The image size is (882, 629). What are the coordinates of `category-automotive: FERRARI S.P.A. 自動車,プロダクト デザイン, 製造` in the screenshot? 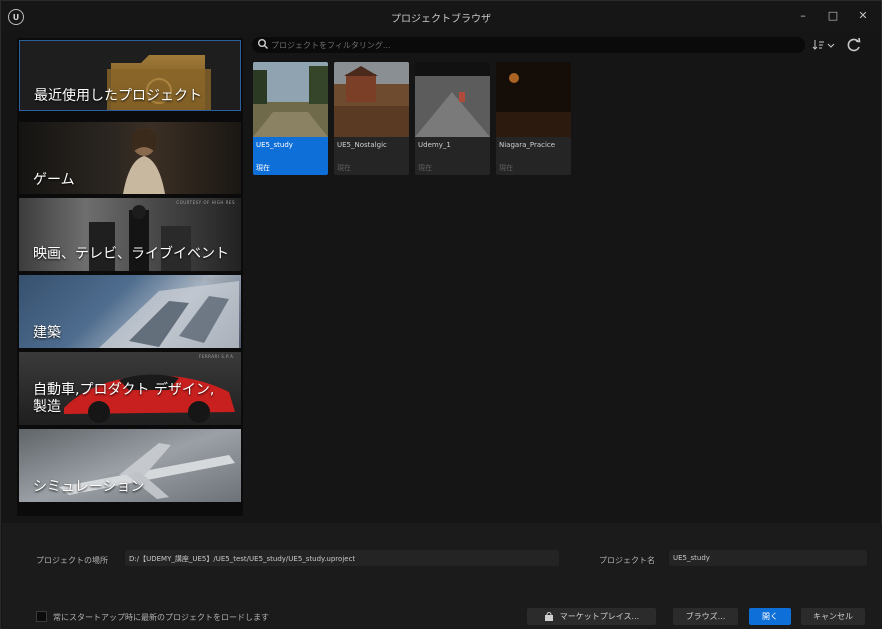 It's located at (130, 388).